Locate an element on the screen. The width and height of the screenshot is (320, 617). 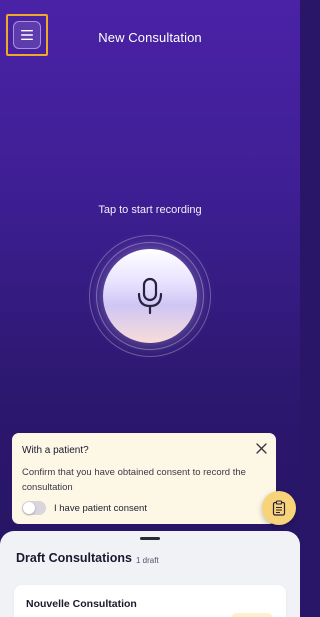
record-hint: Tap to start recording is located at coordinates (150, 210).